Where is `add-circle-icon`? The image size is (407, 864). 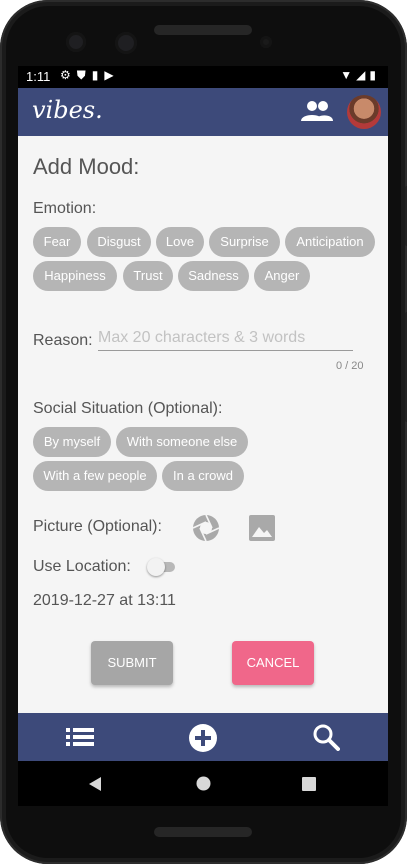
add-circle-icon is located at coordinates (203, 738).